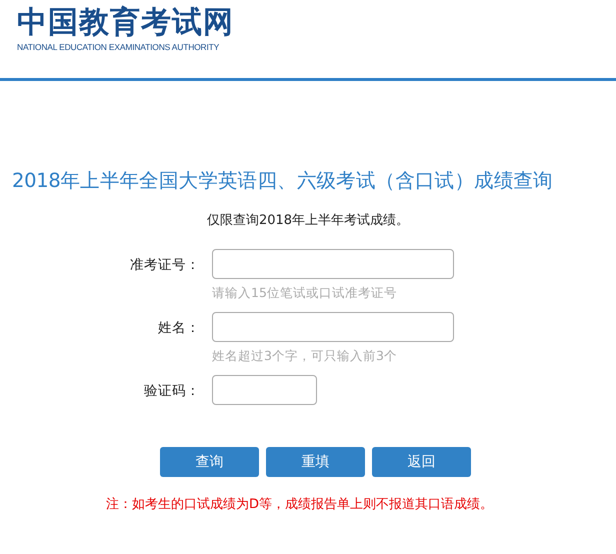 This screenshot has width=616, height=554. What do you see at coordinates (315, 462) in the screenshot?
I see `form-button: 重填` at bounding box center [315, 462].